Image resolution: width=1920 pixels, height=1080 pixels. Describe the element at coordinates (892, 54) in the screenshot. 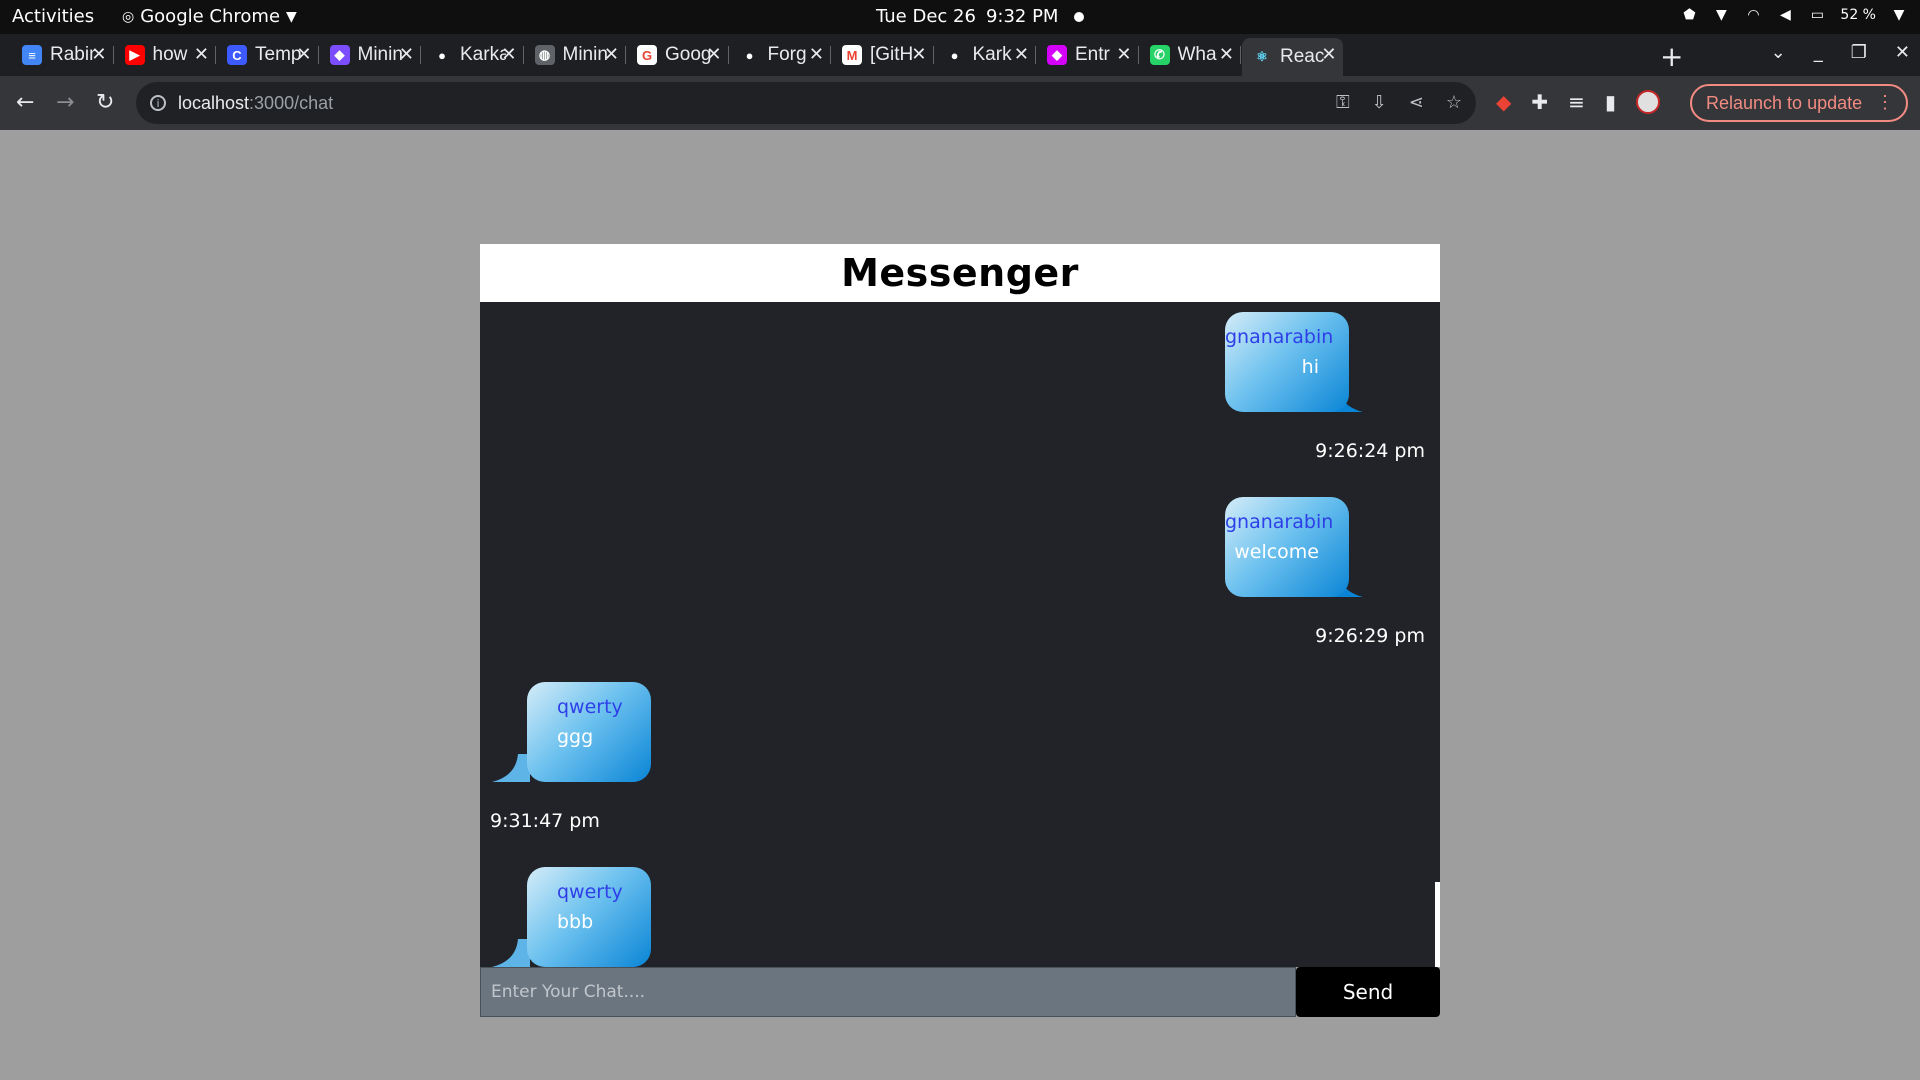

I see `tab-title: [GitH` at that location.